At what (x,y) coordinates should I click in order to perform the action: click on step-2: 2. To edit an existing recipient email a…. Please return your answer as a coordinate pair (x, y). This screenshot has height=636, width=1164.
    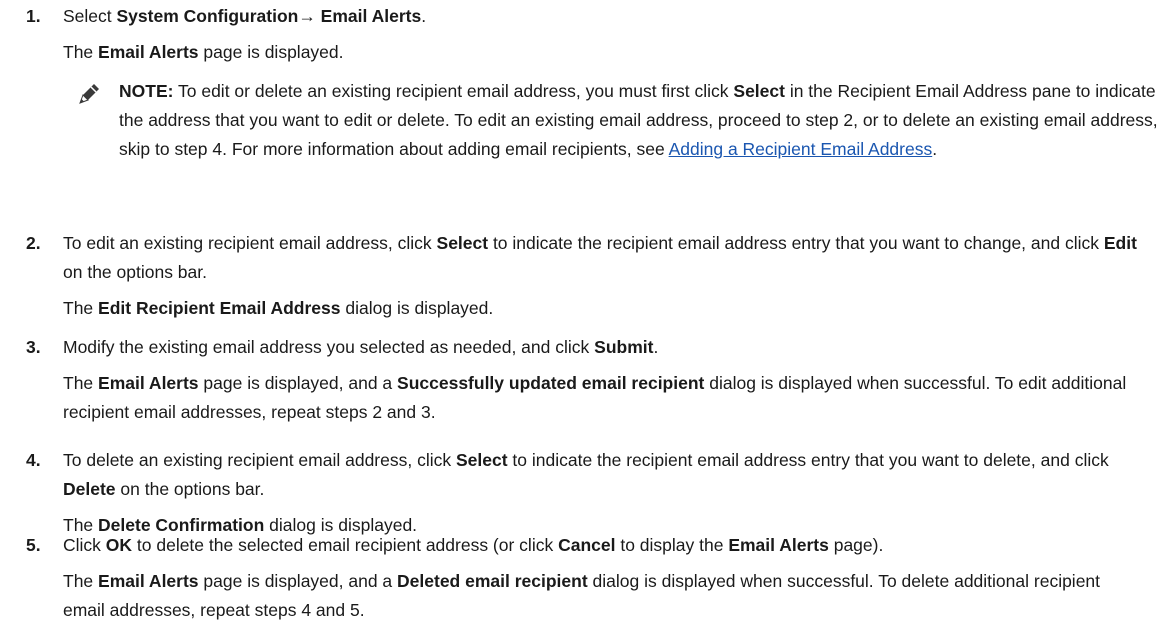
    Looking at the image, I should click on (582, 276).